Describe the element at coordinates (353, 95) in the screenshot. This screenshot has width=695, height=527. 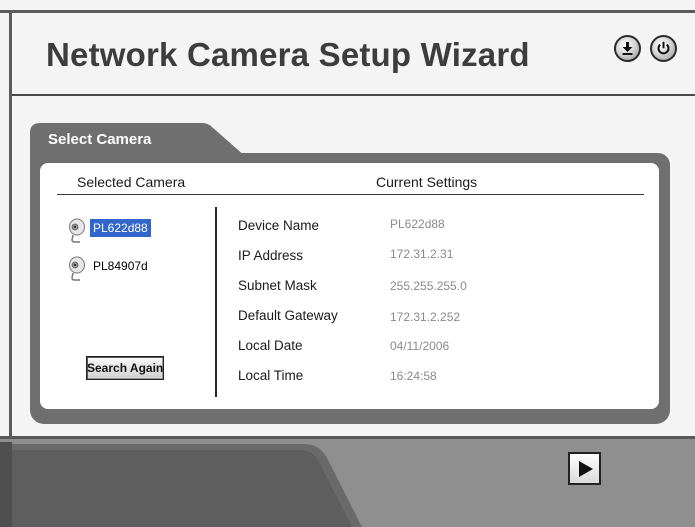
I see `title-divider` at that location.